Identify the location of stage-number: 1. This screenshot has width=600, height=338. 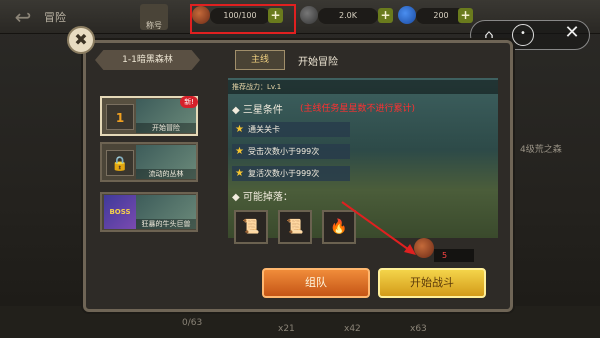
(120, 117).